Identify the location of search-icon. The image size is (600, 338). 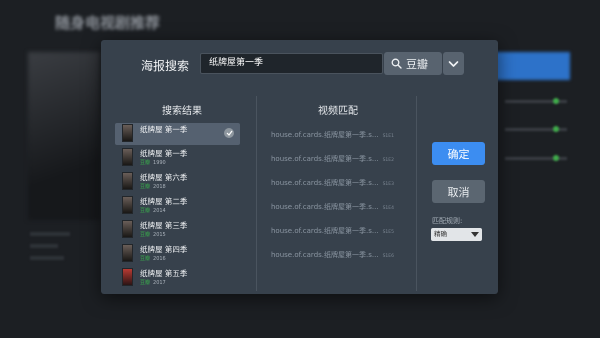
(396, 63).